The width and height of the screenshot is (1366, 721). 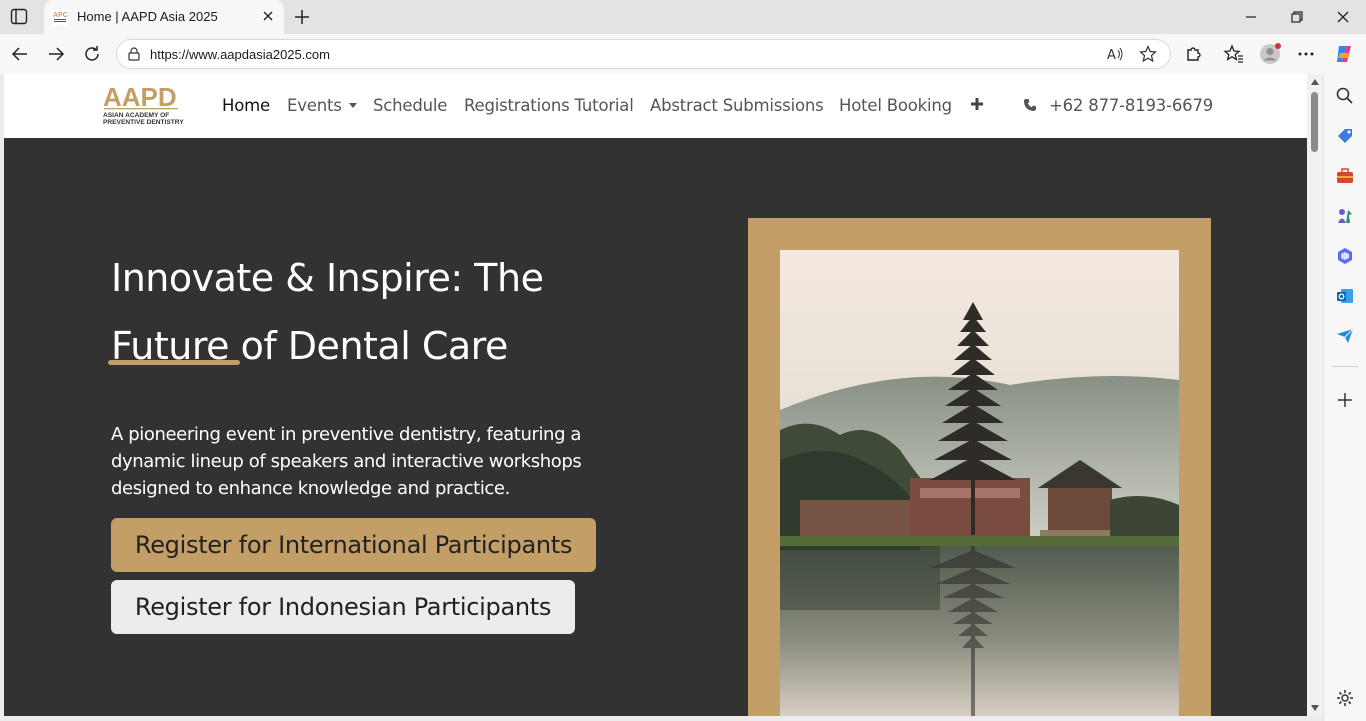 What do you see at coordinates (1345, 136) in the screenshot?
I see `shopping-tag-icon` at bounding box center [1345, 136].